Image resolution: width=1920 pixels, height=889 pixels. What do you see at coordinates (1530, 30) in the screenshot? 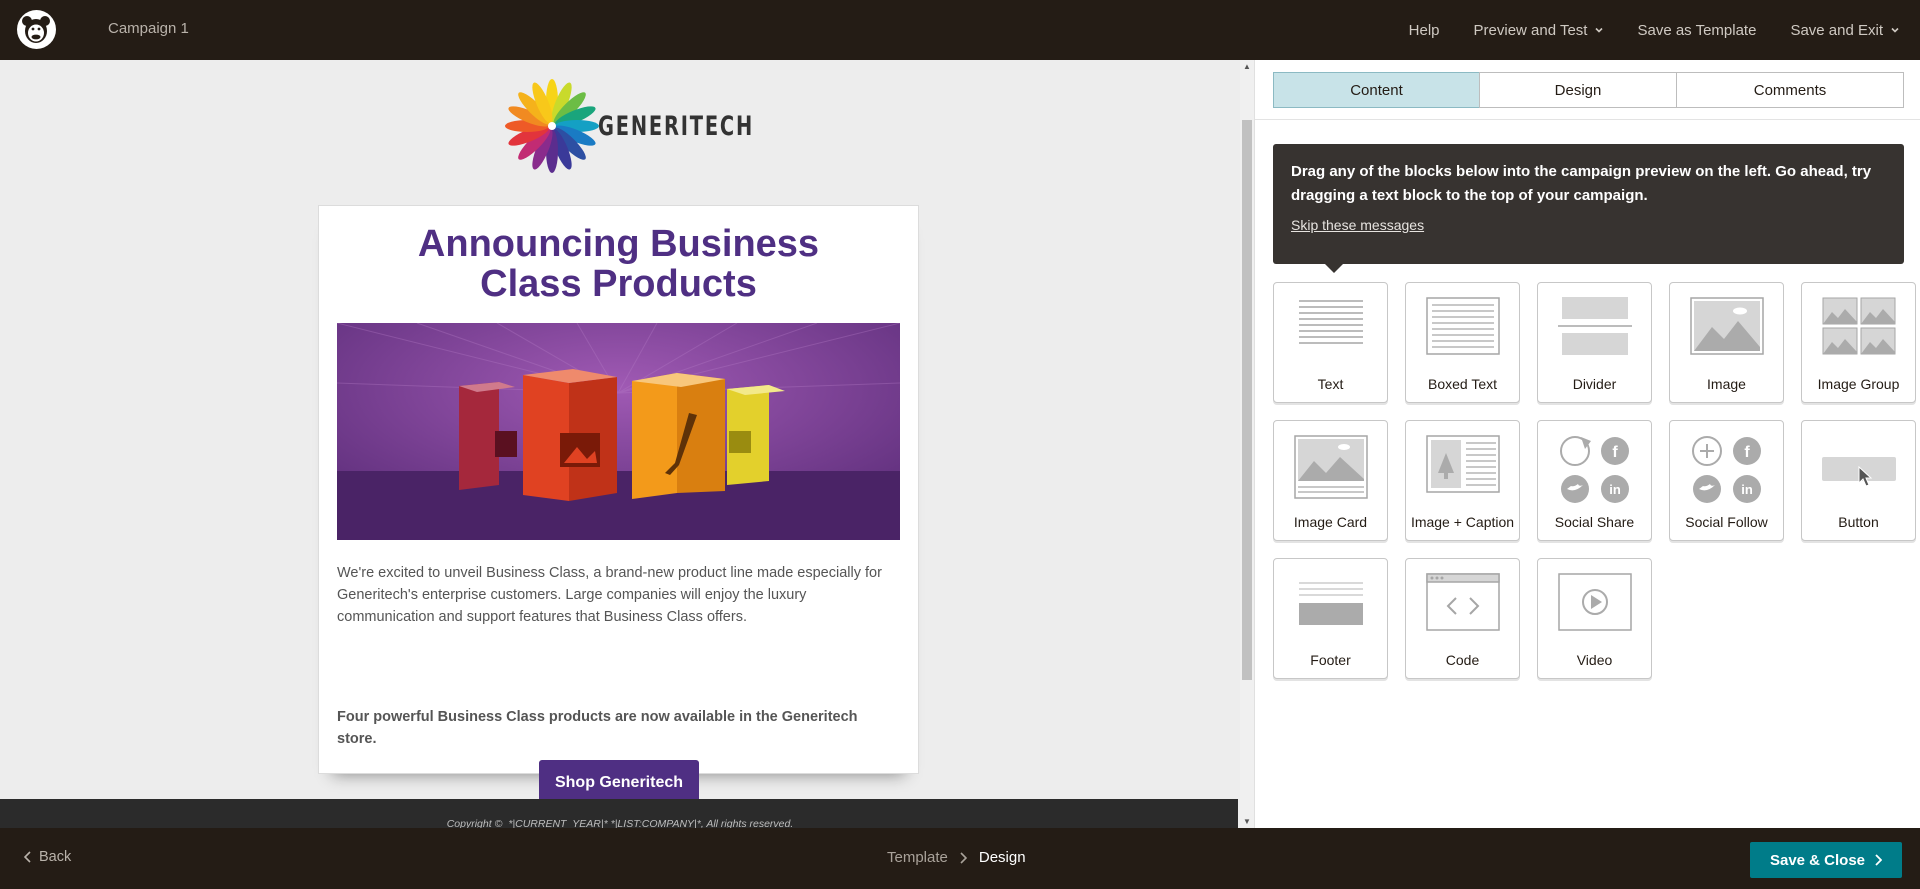
I see `preview-and-test-label: Preview and Test` at bounding box center [1530, 30].